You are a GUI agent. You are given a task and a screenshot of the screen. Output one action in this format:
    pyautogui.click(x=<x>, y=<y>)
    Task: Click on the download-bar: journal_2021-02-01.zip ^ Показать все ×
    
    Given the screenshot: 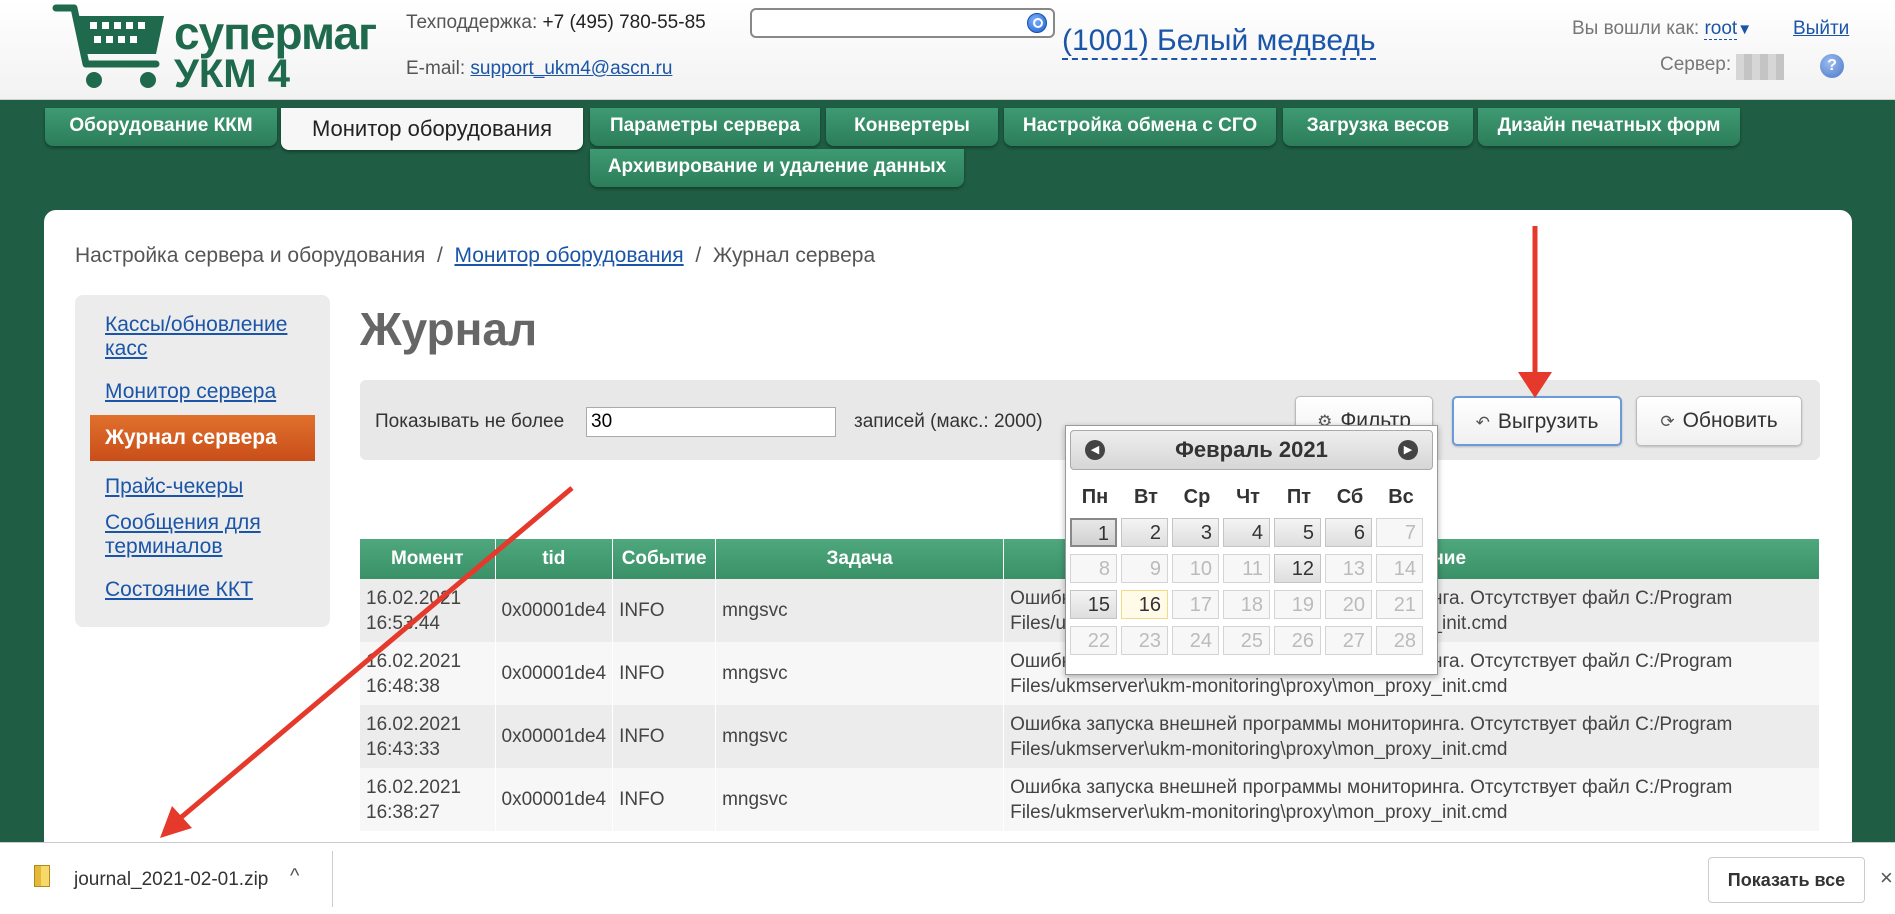 What is the action you would take?
    pyautogui.click(x=947, y=878)
    